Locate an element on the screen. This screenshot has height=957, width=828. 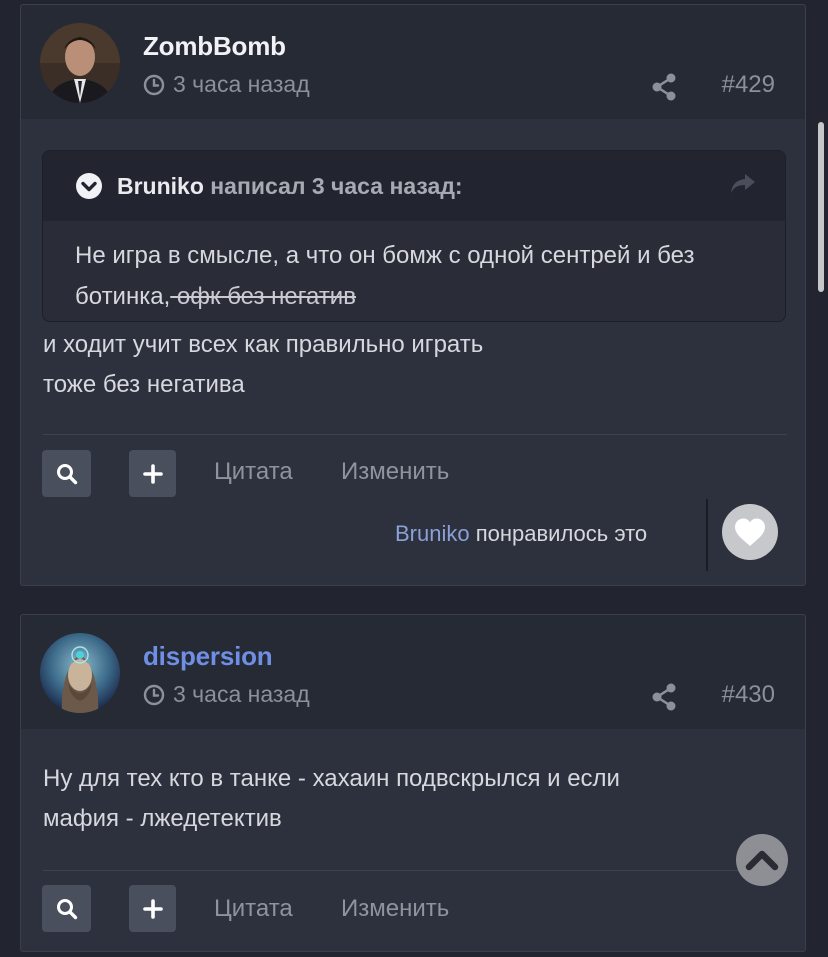
chevron-up-icon is located at coordinates (762, 860).